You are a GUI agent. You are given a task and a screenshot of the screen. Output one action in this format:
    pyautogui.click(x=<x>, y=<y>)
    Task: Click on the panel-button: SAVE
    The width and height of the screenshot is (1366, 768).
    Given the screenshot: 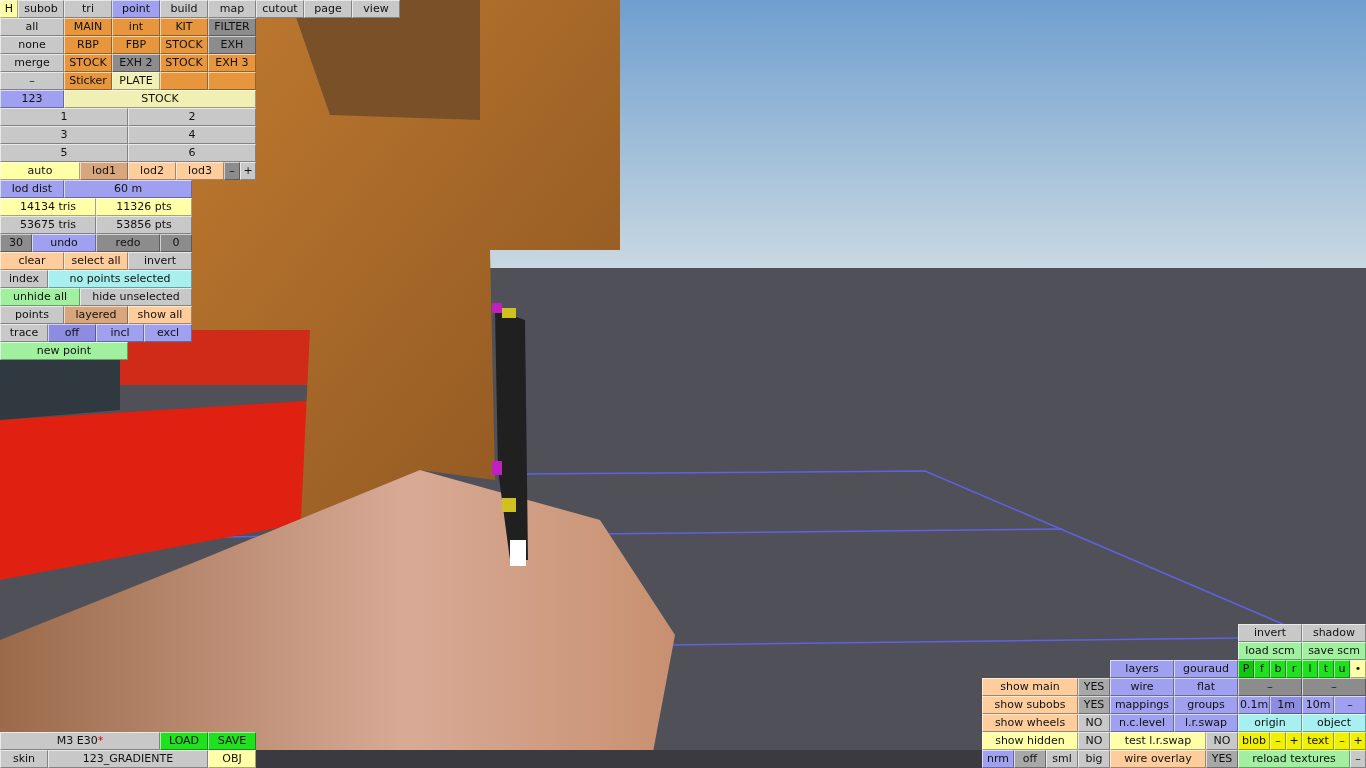 What is the action you would take?
    pyautogui.click(x=232, y=741)
    